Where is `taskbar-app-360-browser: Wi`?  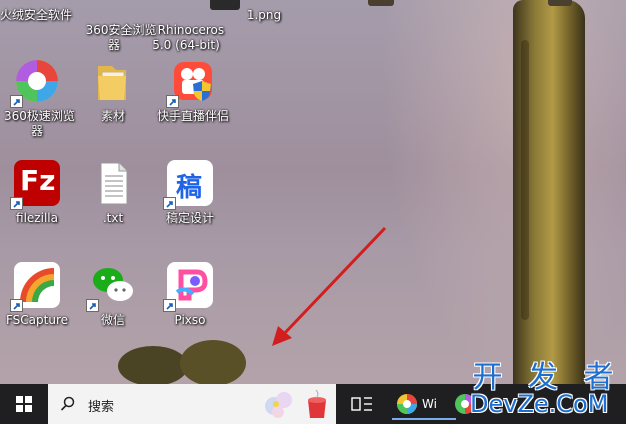 taskbar-app-360-browser: Wi is located at coordinates (424, 404).